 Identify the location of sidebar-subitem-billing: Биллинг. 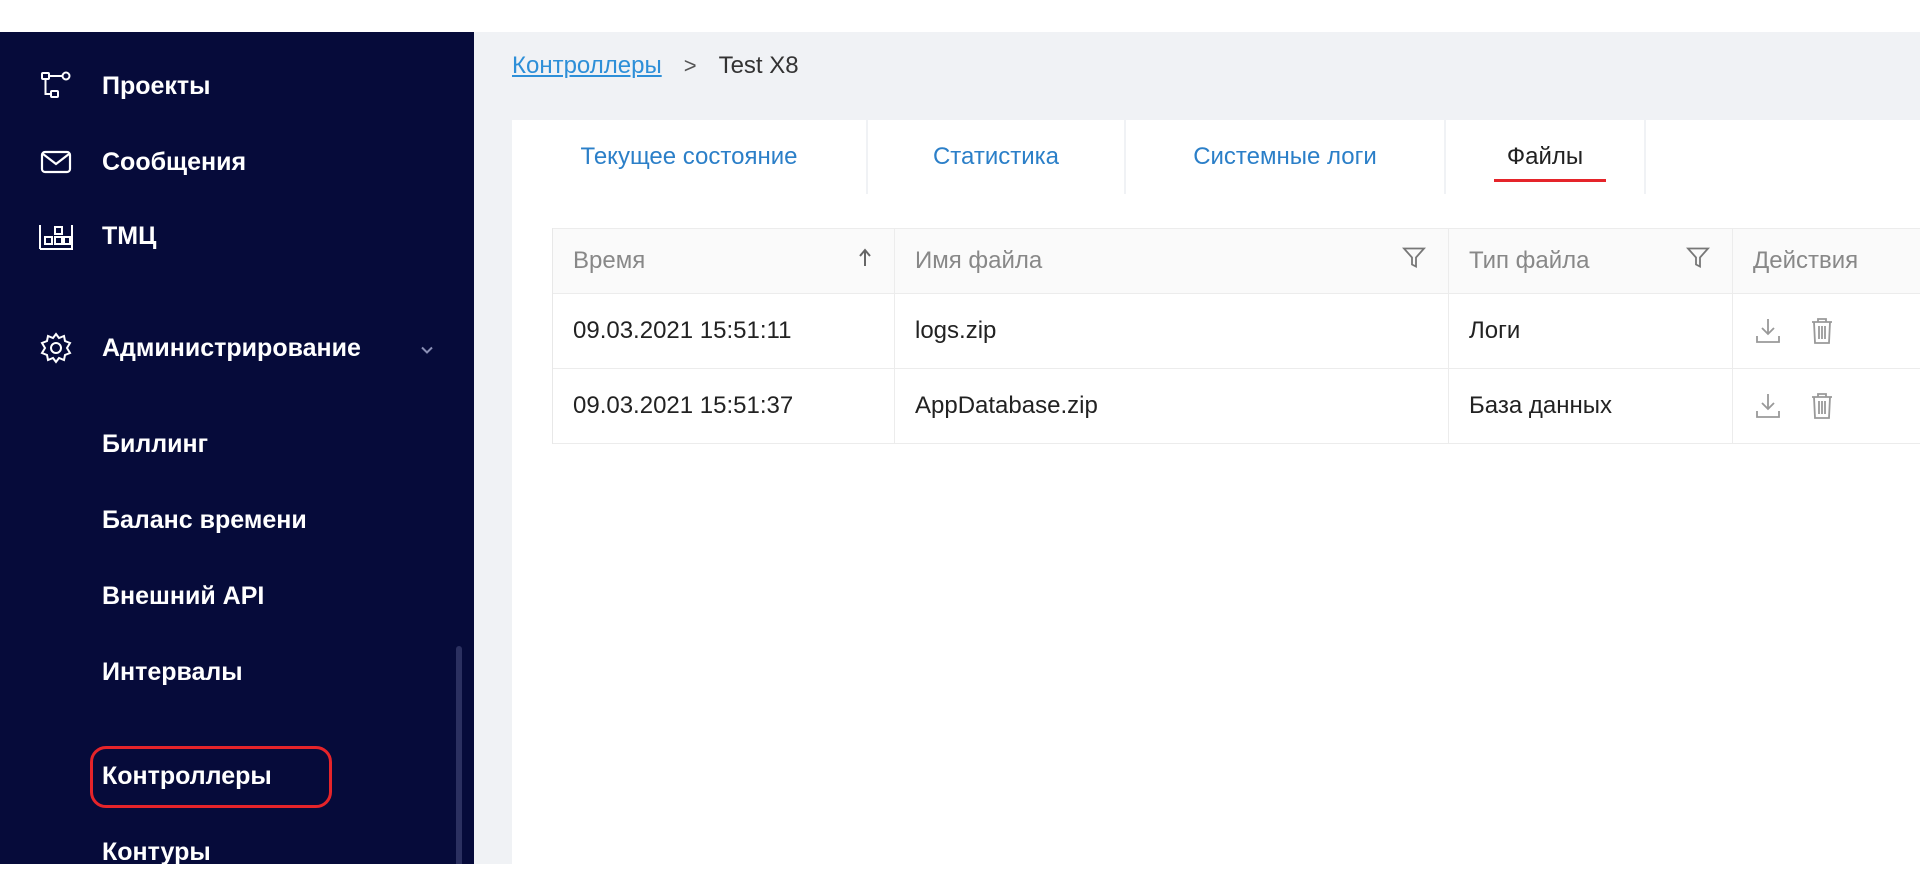
(237, 444).